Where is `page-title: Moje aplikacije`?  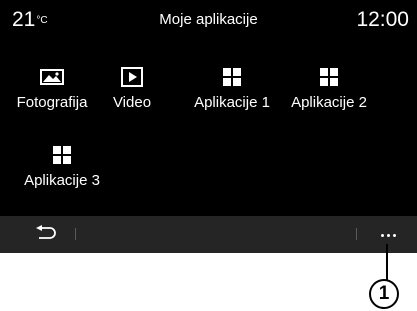
page-title: Moje aplikacije is located at coordinates (208, 19).